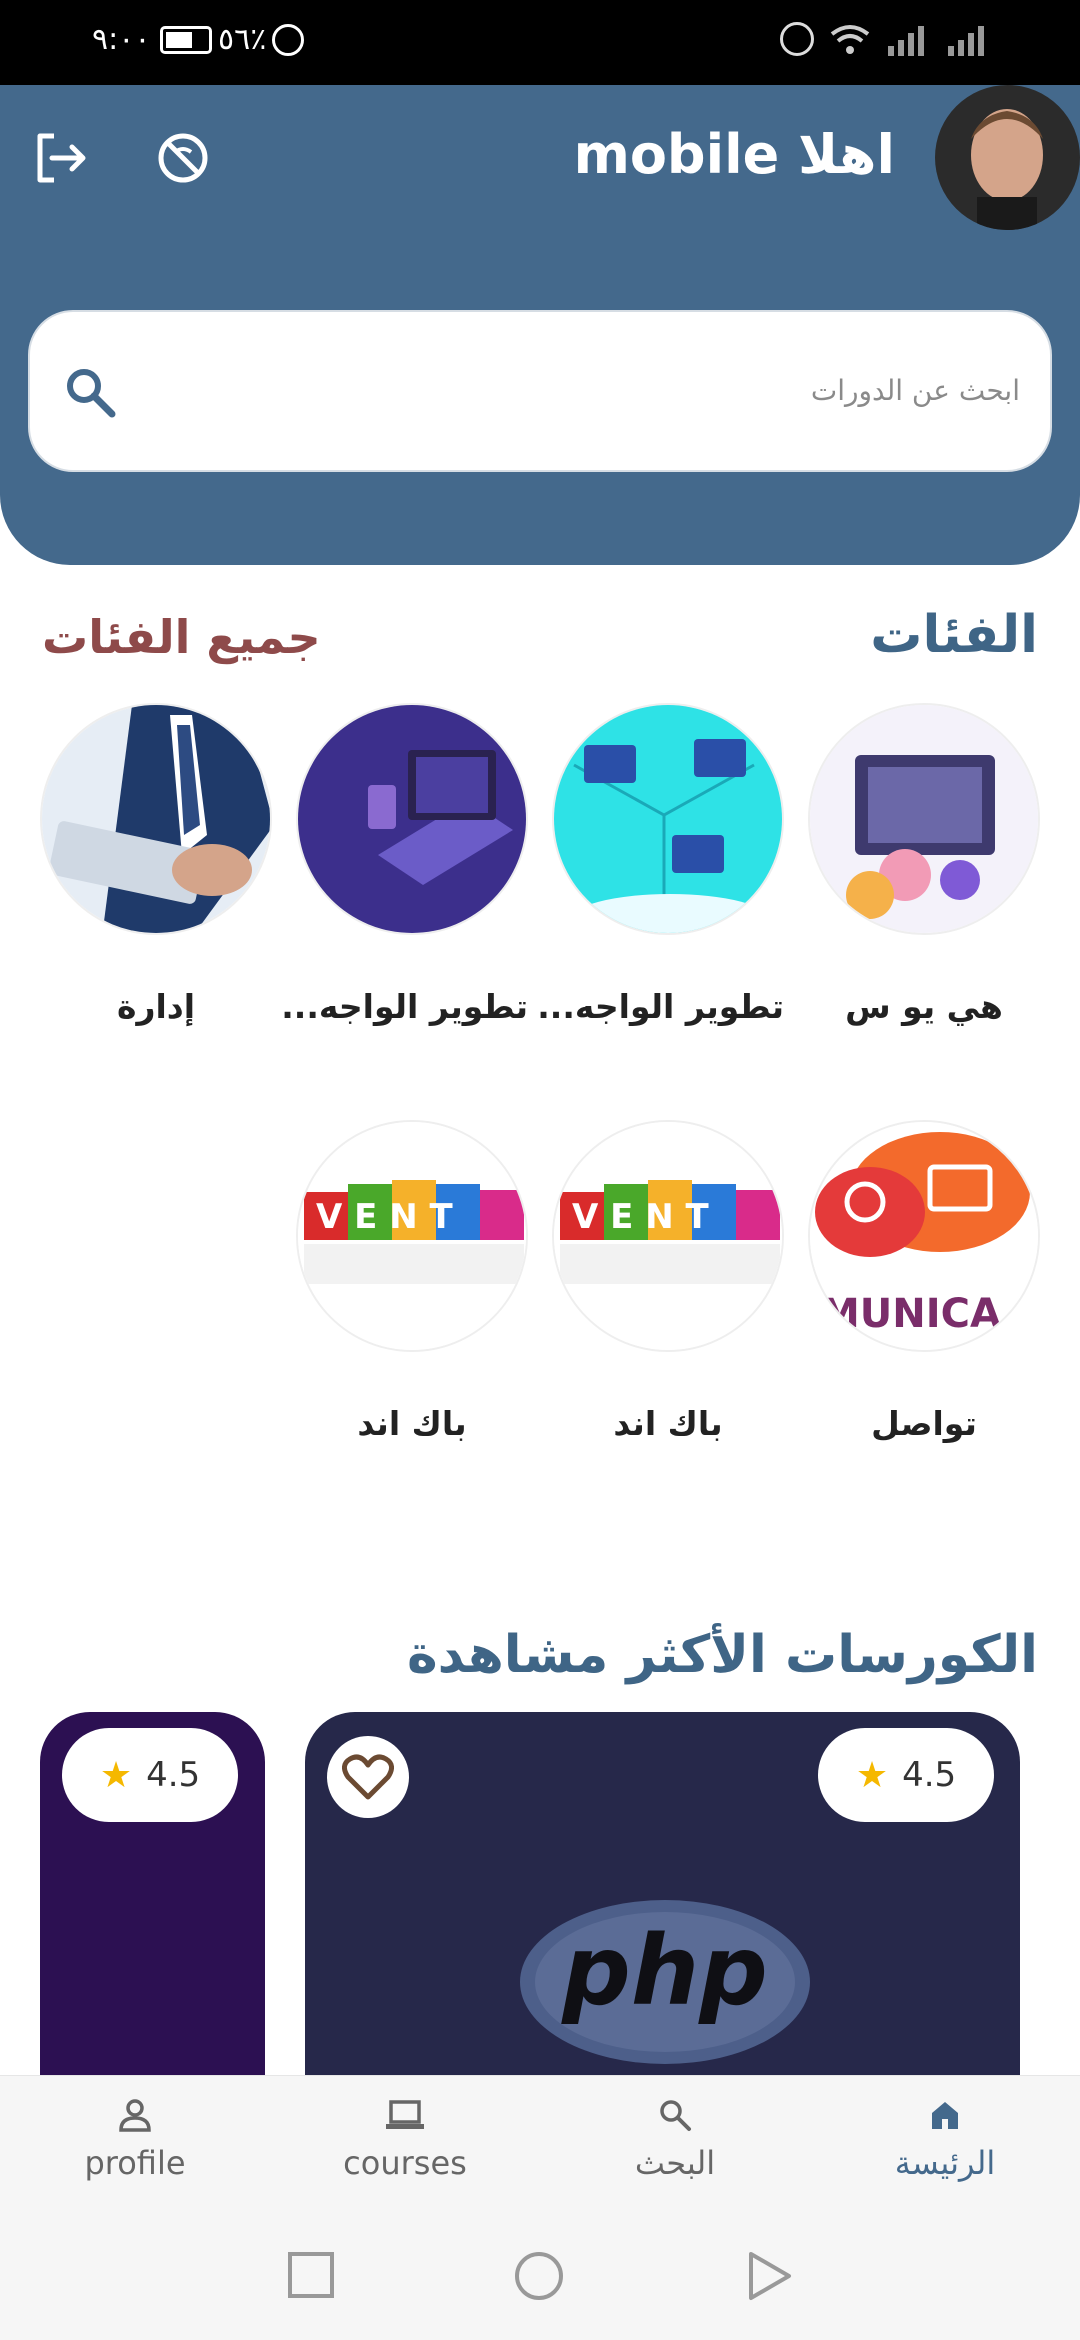 The height and width of the screenshot is (2340, 1080). I want to click on nav-item-search: البحث, so click(675, 2140).